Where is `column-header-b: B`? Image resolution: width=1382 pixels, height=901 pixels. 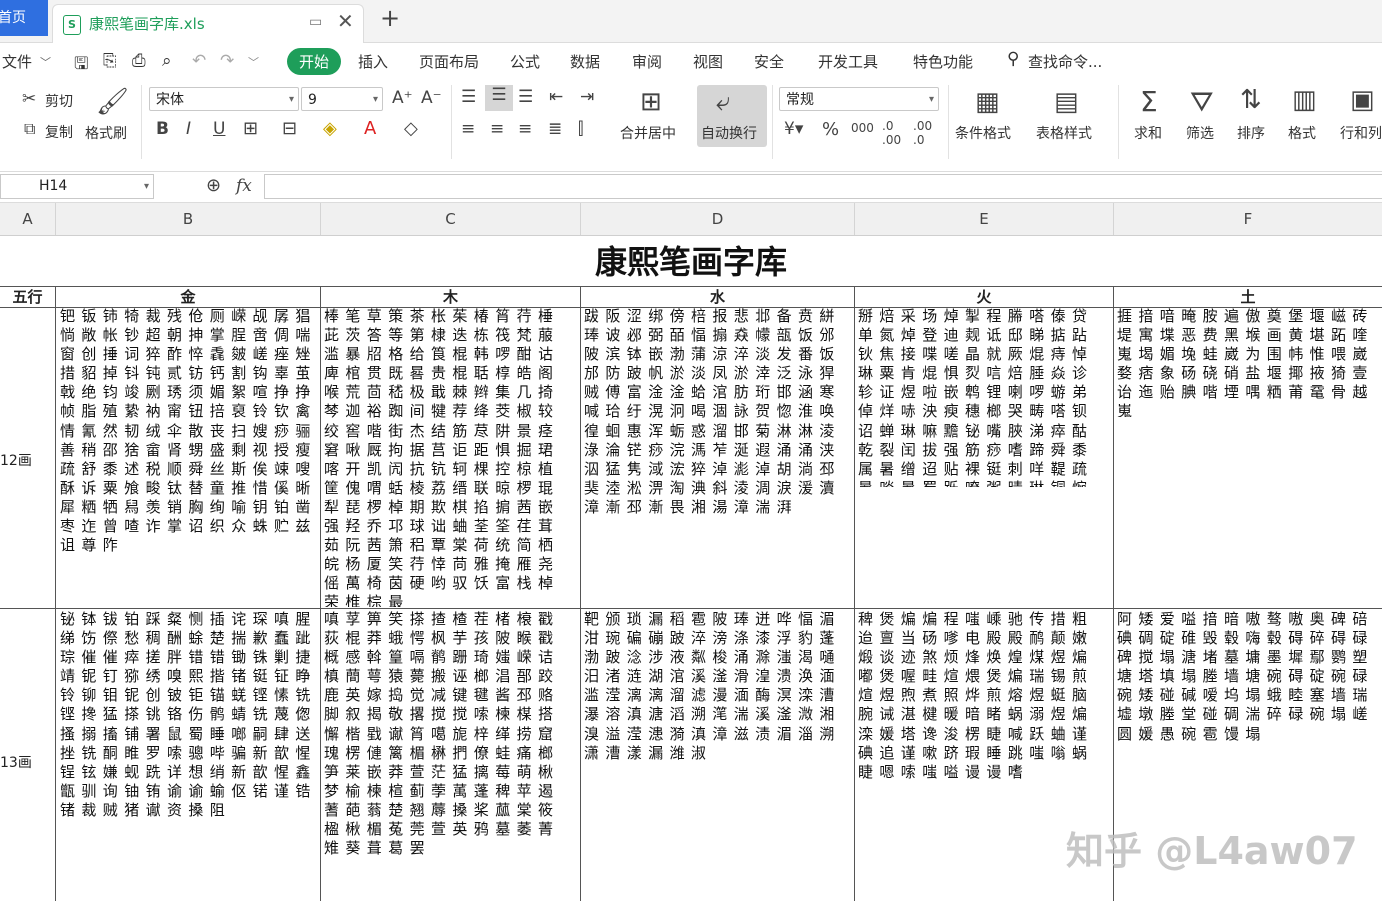 column-header-b: B is located at coordinates (188, 219).